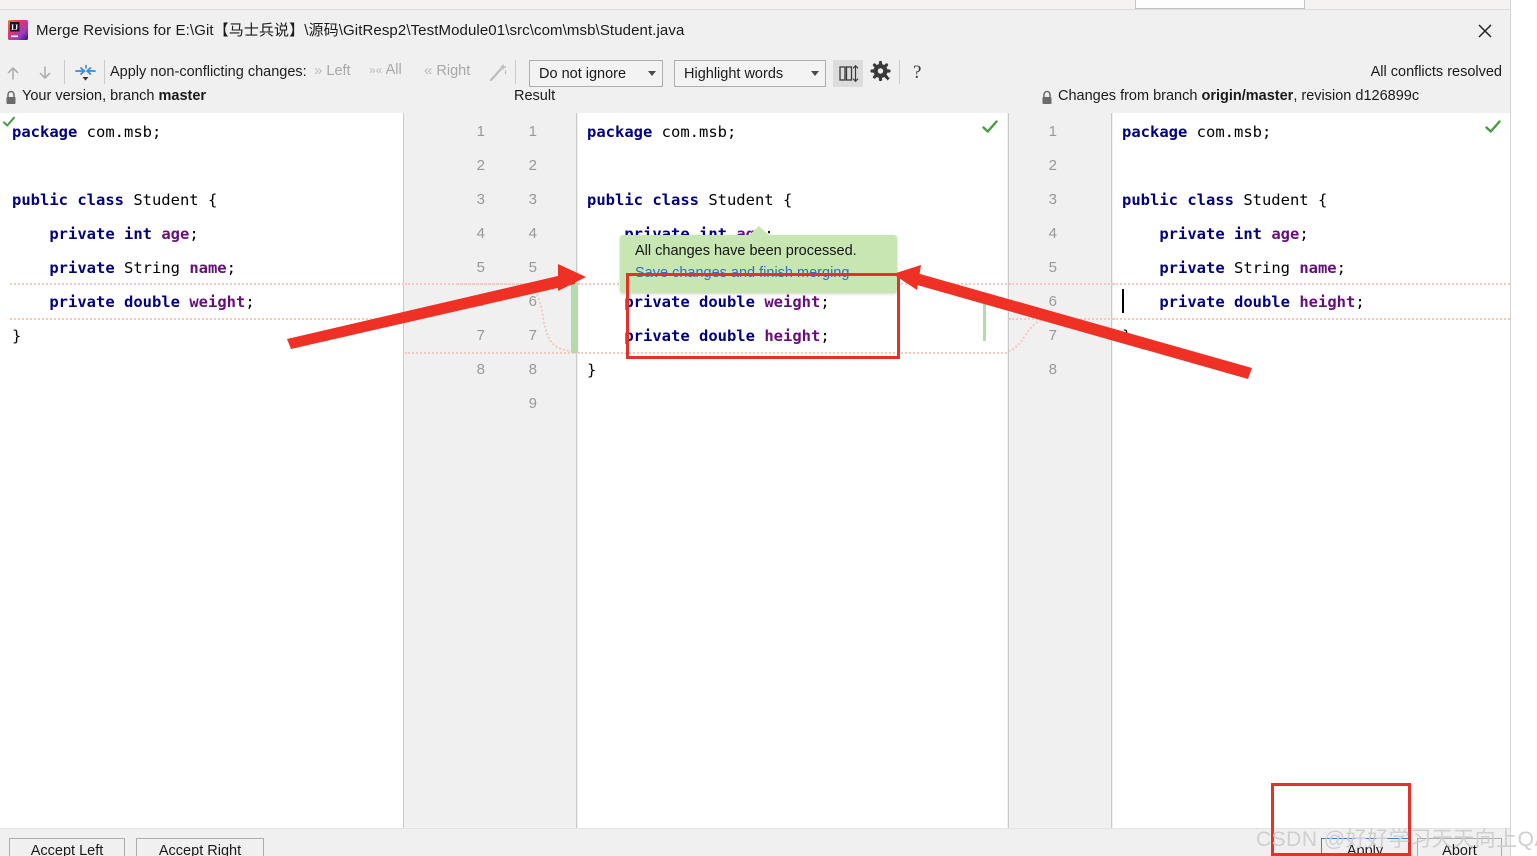 The image size is (1537, 856). Describe the element at coordinates (114, 96) in the screenshot. I see `left-pane-caption: Your version, branch master` at that location.